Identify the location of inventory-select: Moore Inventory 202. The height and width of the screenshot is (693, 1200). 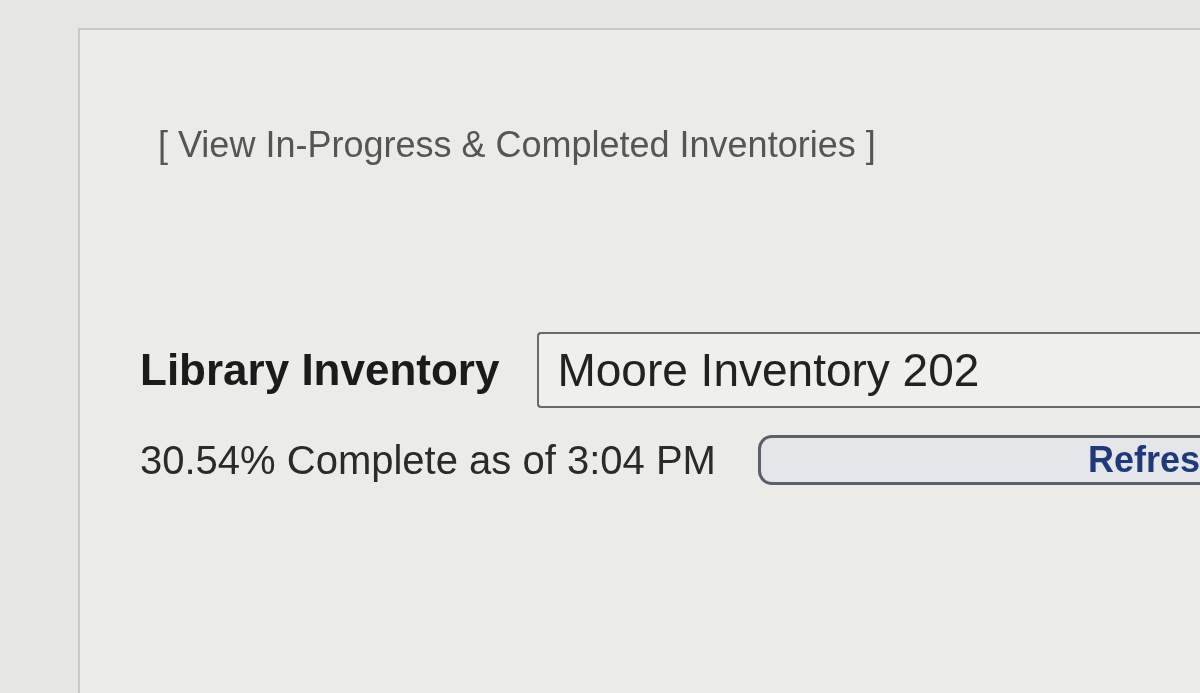
(868, 370).